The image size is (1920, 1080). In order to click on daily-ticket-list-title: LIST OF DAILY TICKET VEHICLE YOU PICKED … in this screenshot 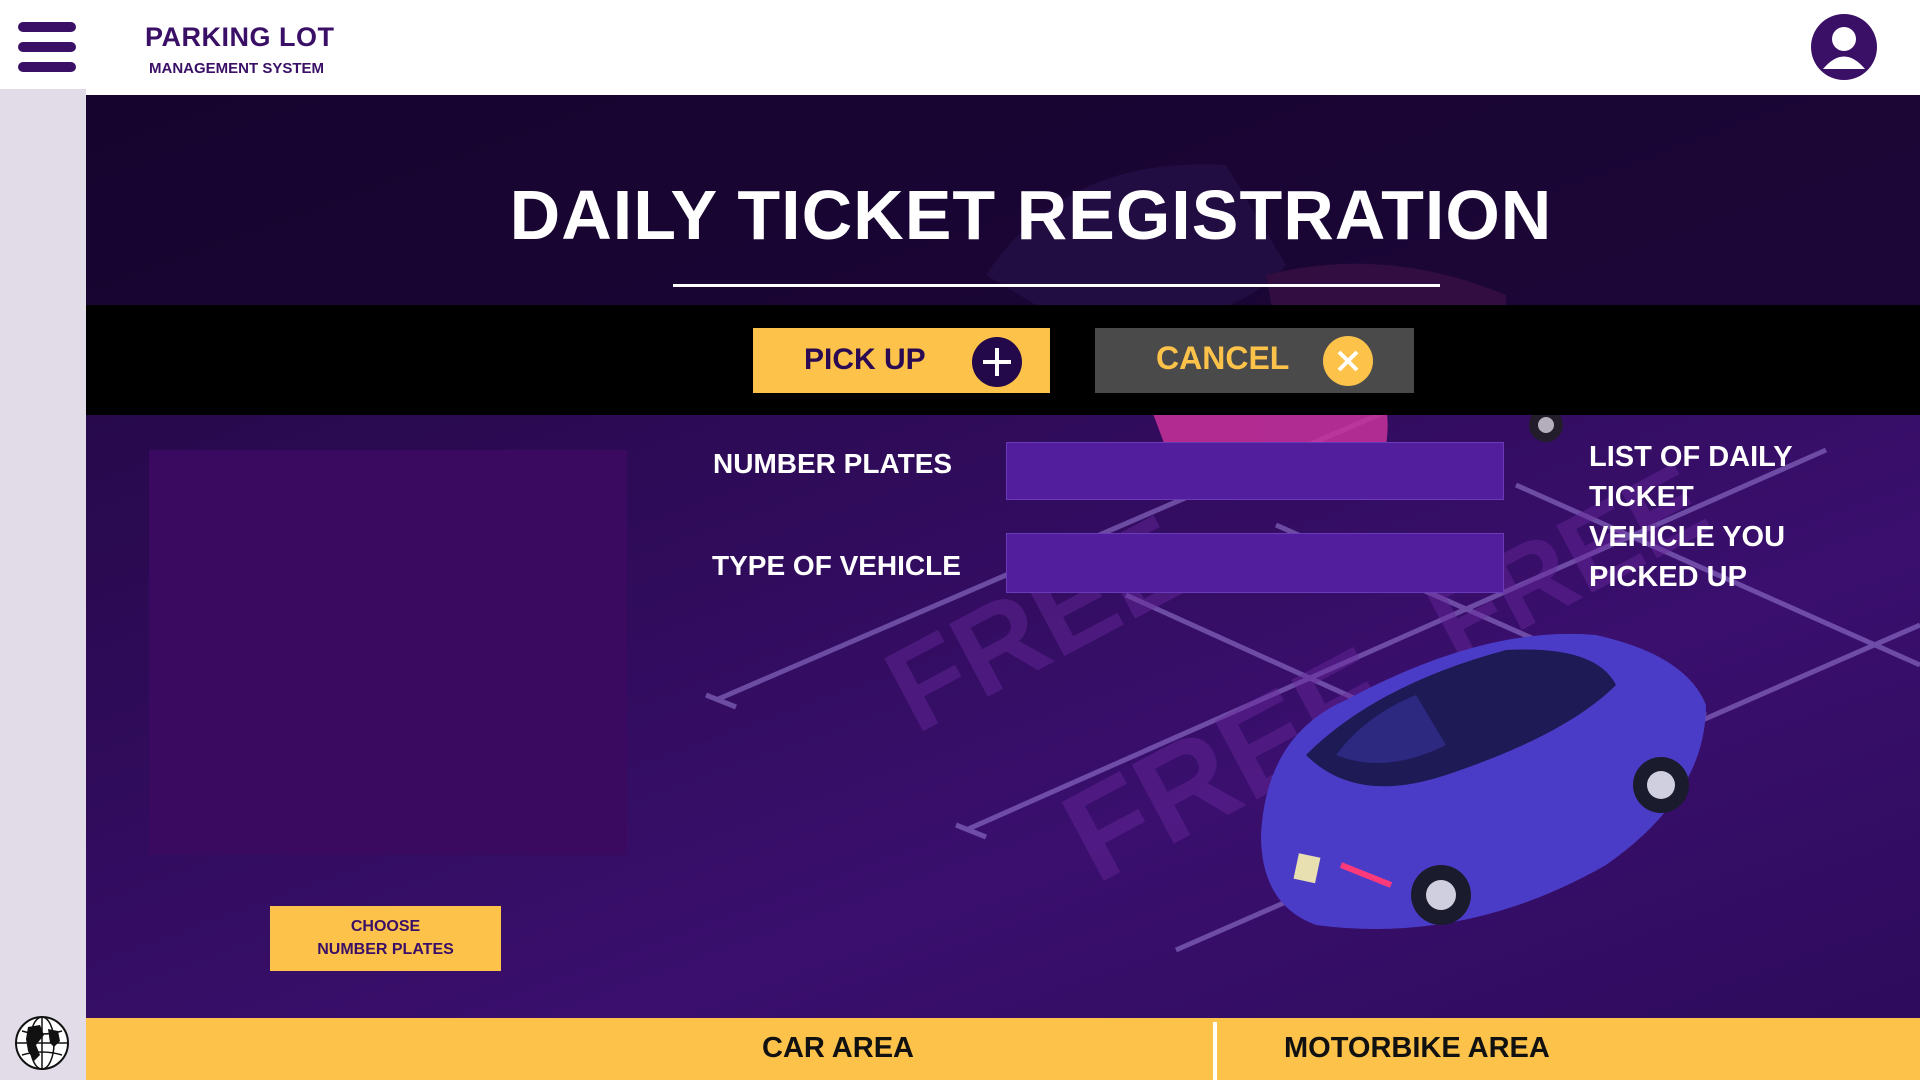, I will do `click(1709, 517)`.